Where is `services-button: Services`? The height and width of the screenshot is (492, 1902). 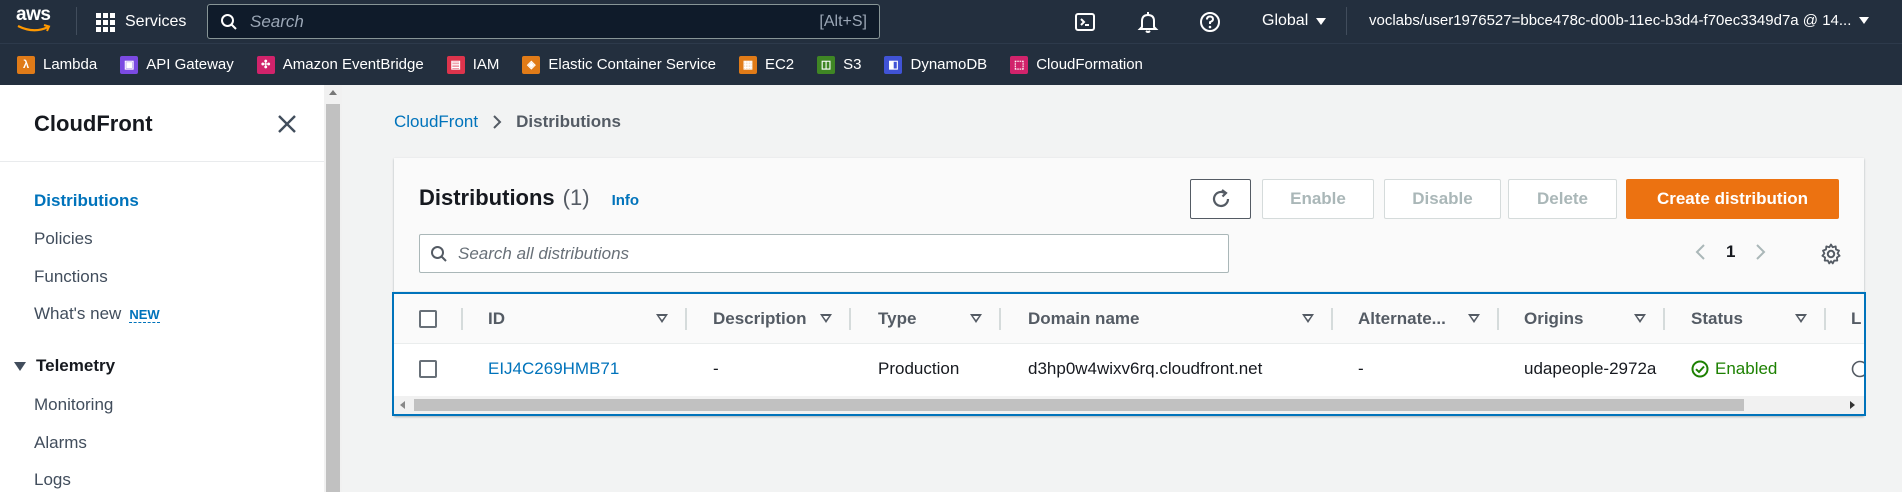
services-button: Services is located at coordinates (141, 22).